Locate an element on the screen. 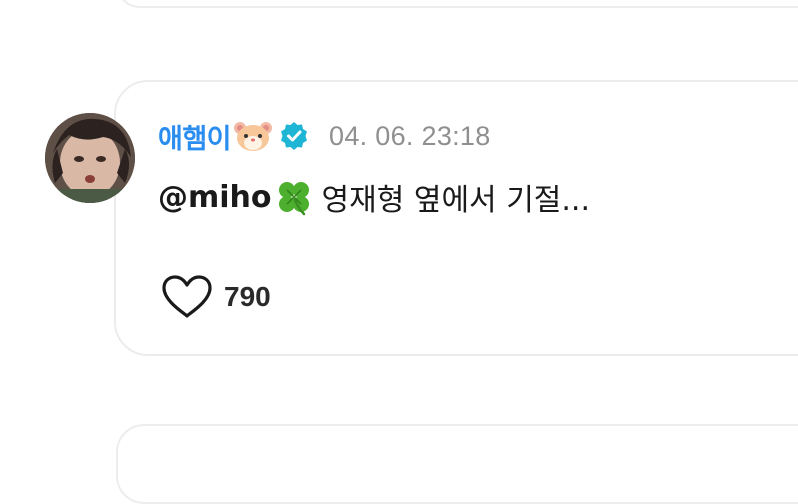 This screenshot has height=504, width=798. username: 애햄이 is located at coordinates (195, 136).